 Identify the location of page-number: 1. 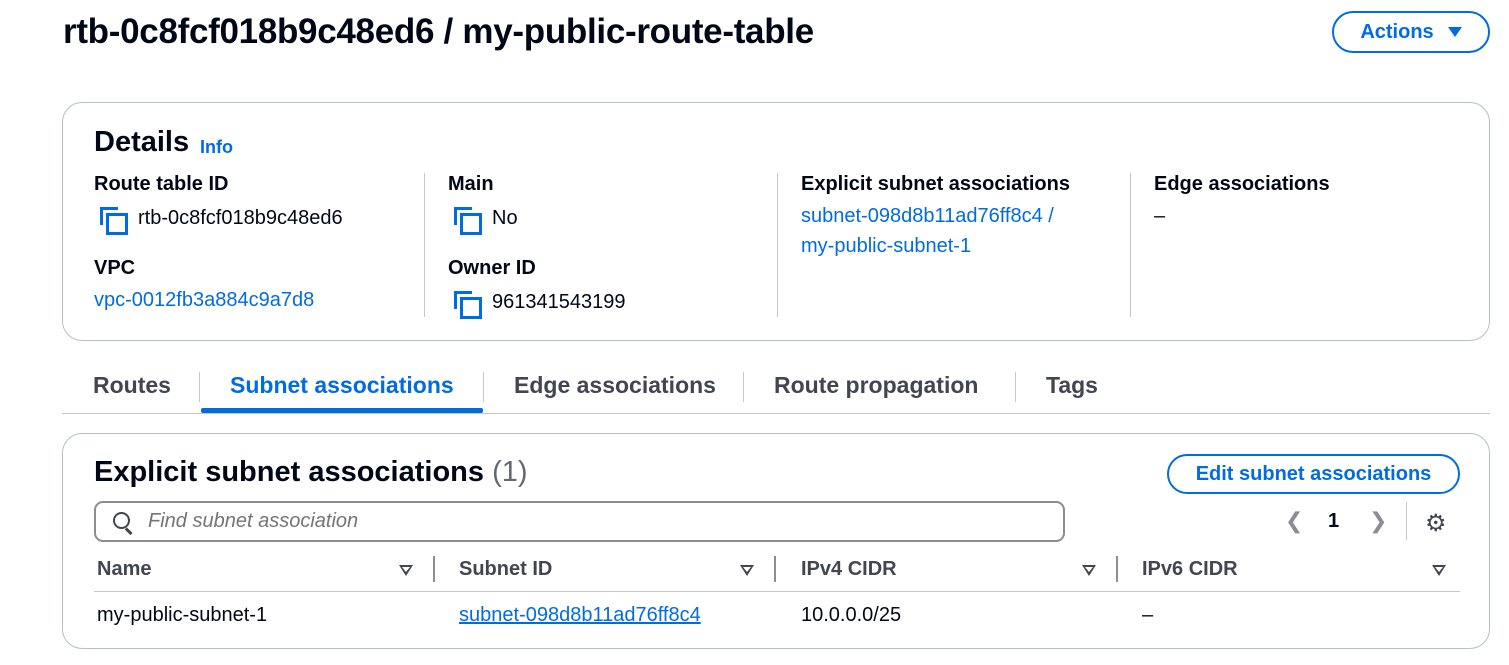
(1333, 521).